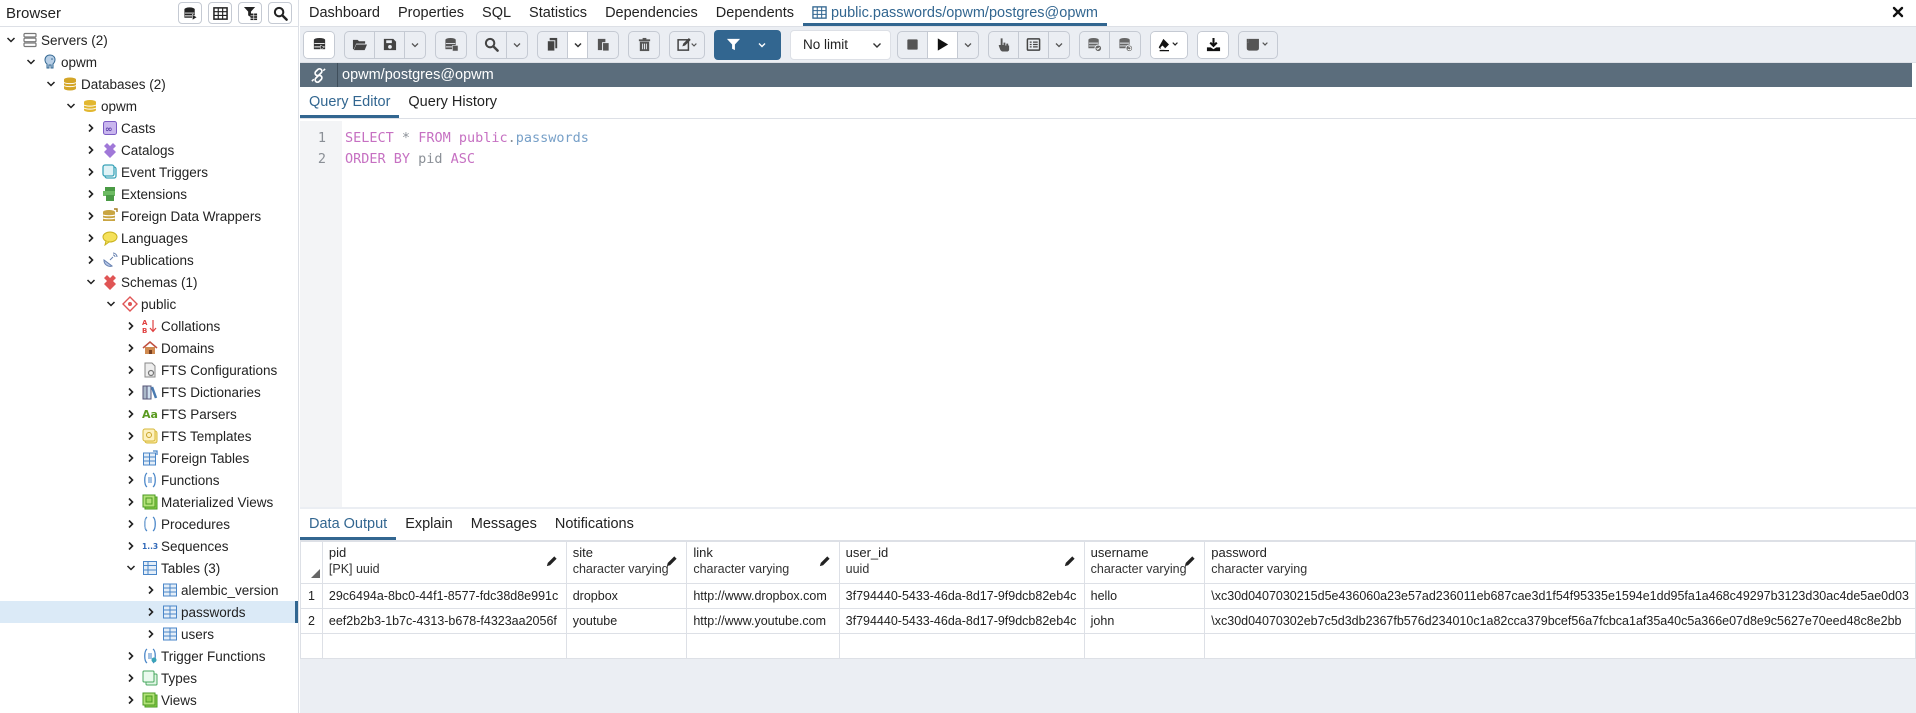  Describe the element at coordinates (913, 44) in the screenshot. I see `stop-query-button` at that location.